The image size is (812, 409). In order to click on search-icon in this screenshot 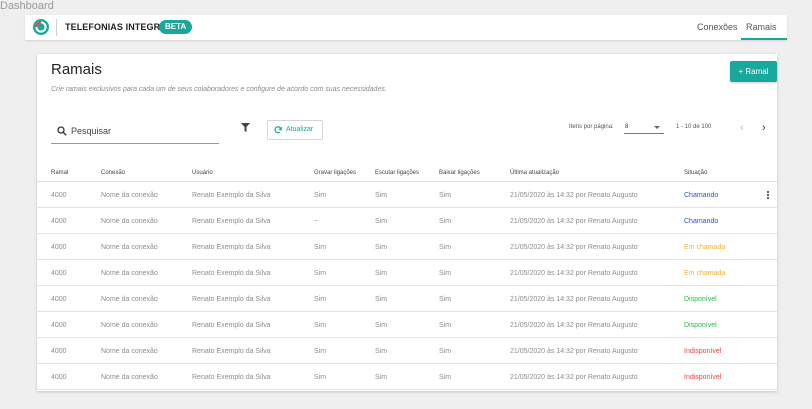, I will do `click(62, 131)`.